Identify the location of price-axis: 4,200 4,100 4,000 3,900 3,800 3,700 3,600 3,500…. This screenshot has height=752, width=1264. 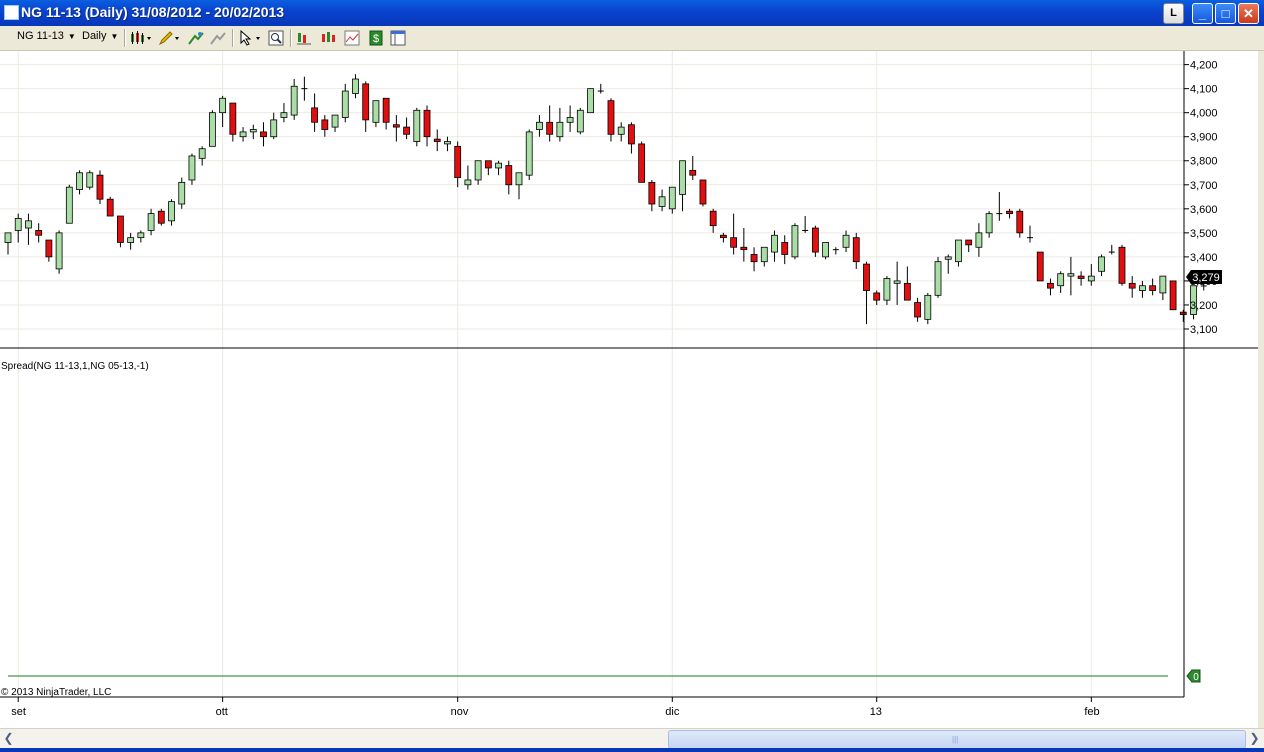
(1201, 198).